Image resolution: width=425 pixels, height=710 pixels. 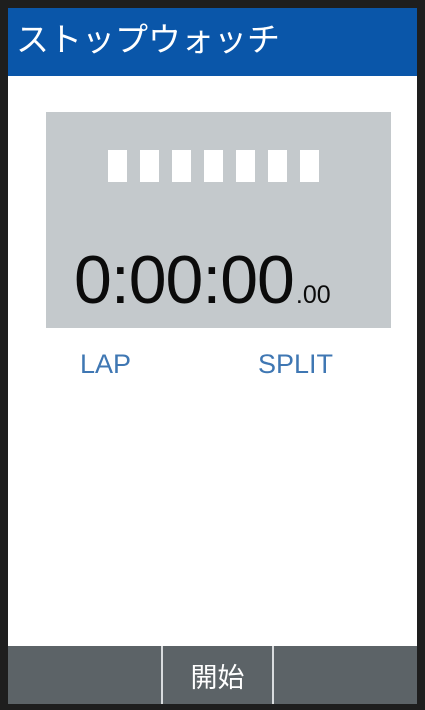 What do you see at coordinates (313, 295) in the screenshot?
I see `elapsed-time-fraction: .00` at bounding box center [313, 295].